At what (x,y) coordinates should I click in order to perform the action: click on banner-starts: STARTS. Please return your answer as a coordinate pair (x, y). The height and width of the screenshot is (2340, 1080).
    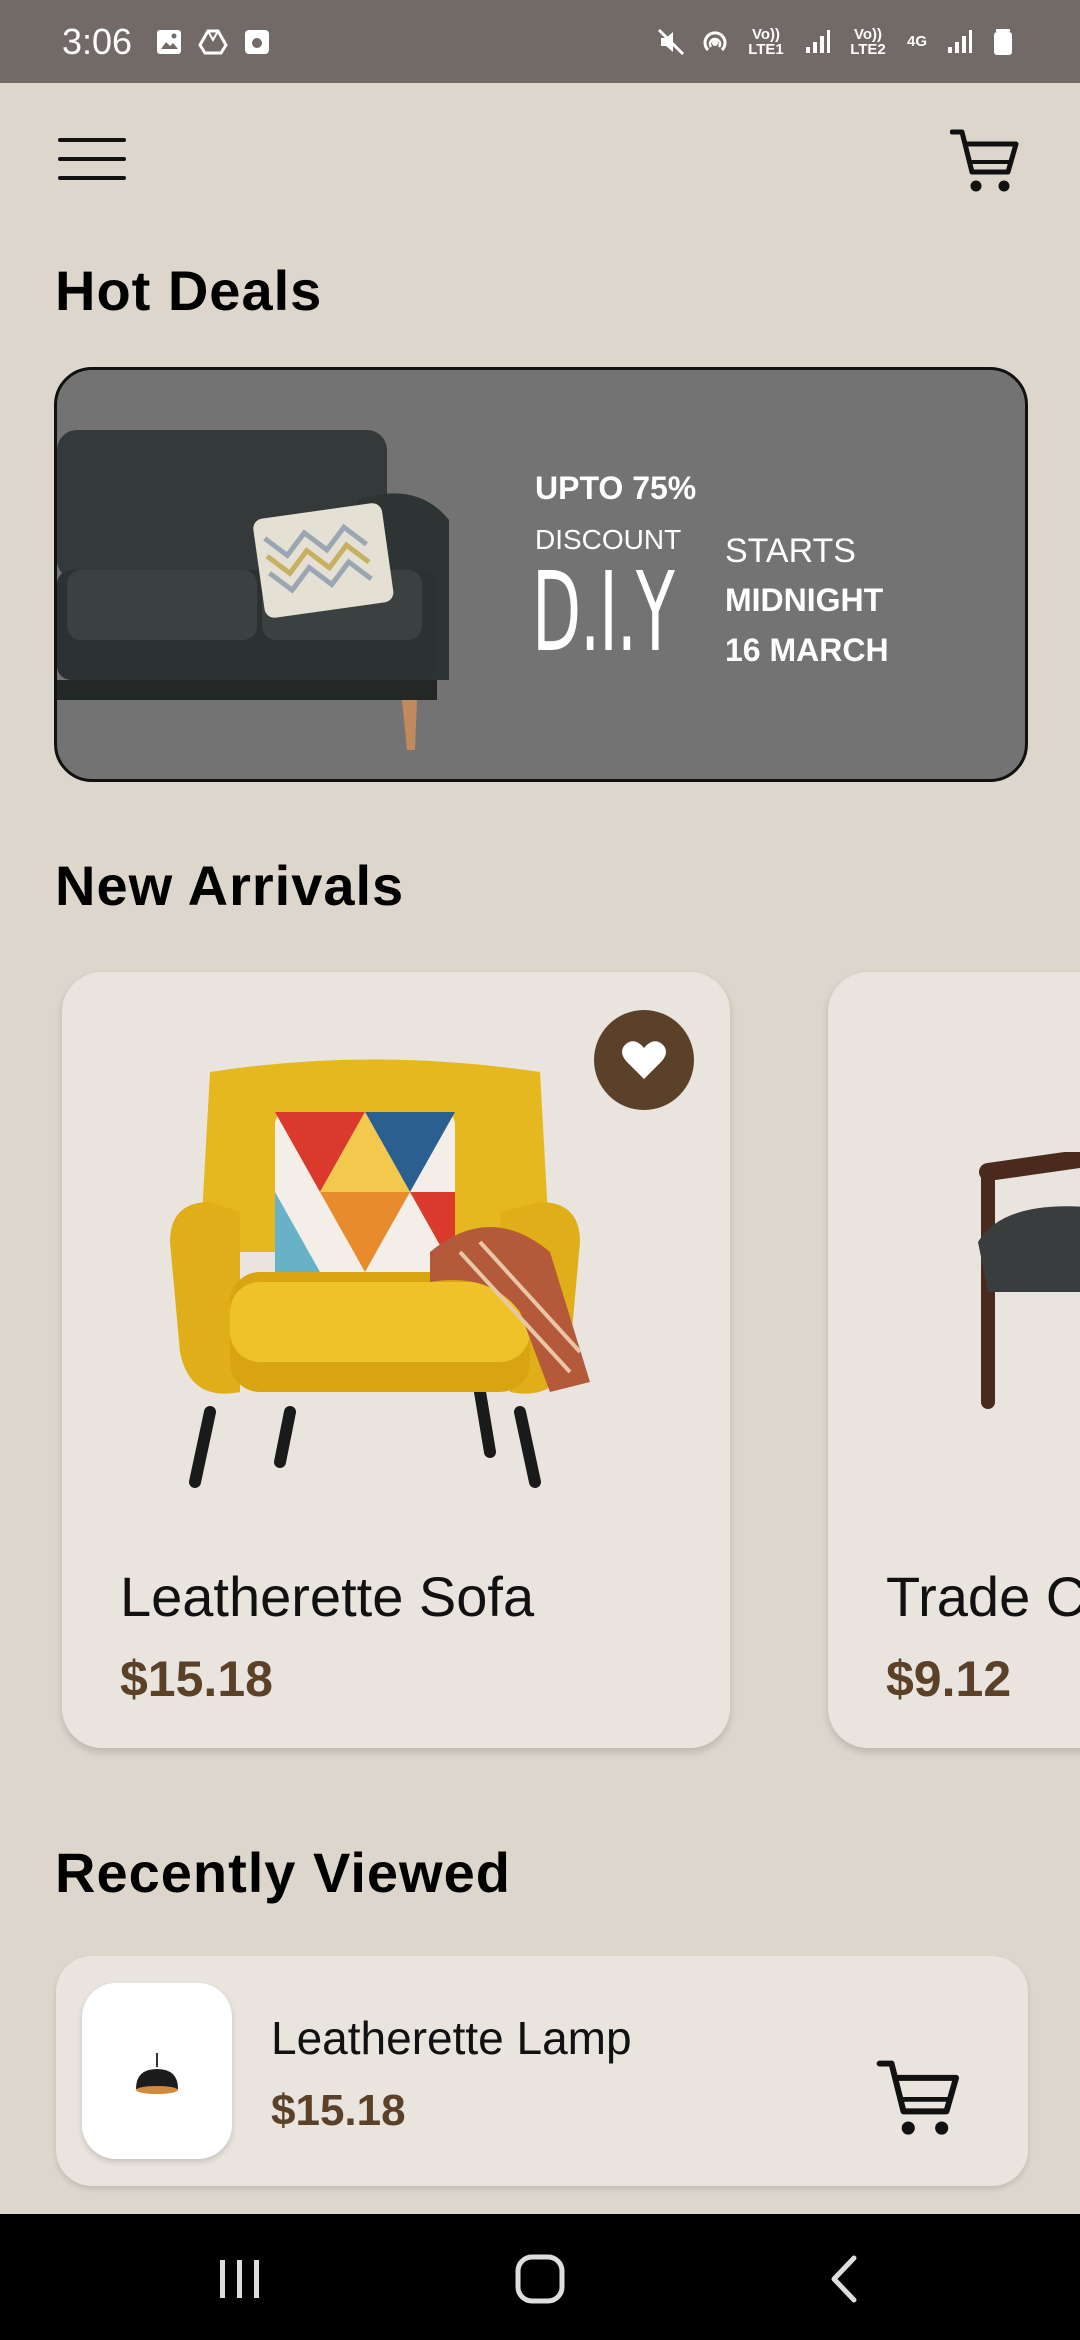
    Looking at the image, I should click on (790, 551).